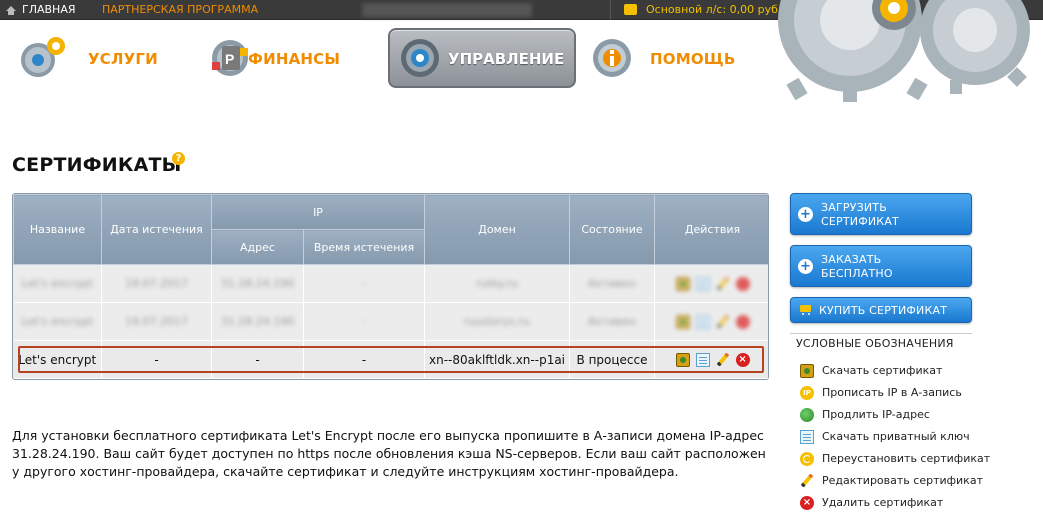 The height and width of the screenshot is (521, 1043). What do you see at coordinates (178, 158) in the screenshot?
I see `help-icon: ?` at bounding box center [178, 158].